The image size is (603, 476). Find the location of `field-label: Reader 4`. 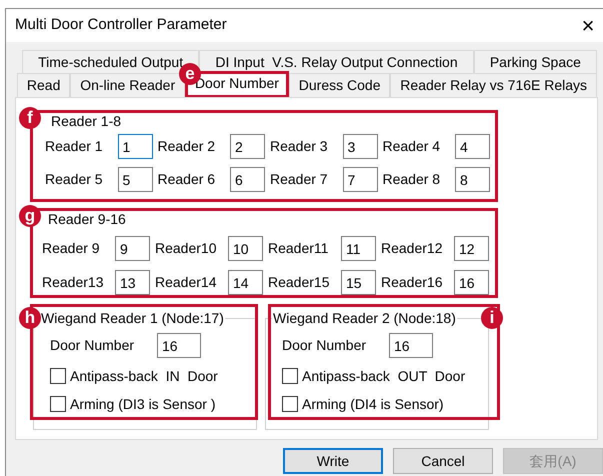

field-label: Reader 4 is located at coordinates (412, 146).